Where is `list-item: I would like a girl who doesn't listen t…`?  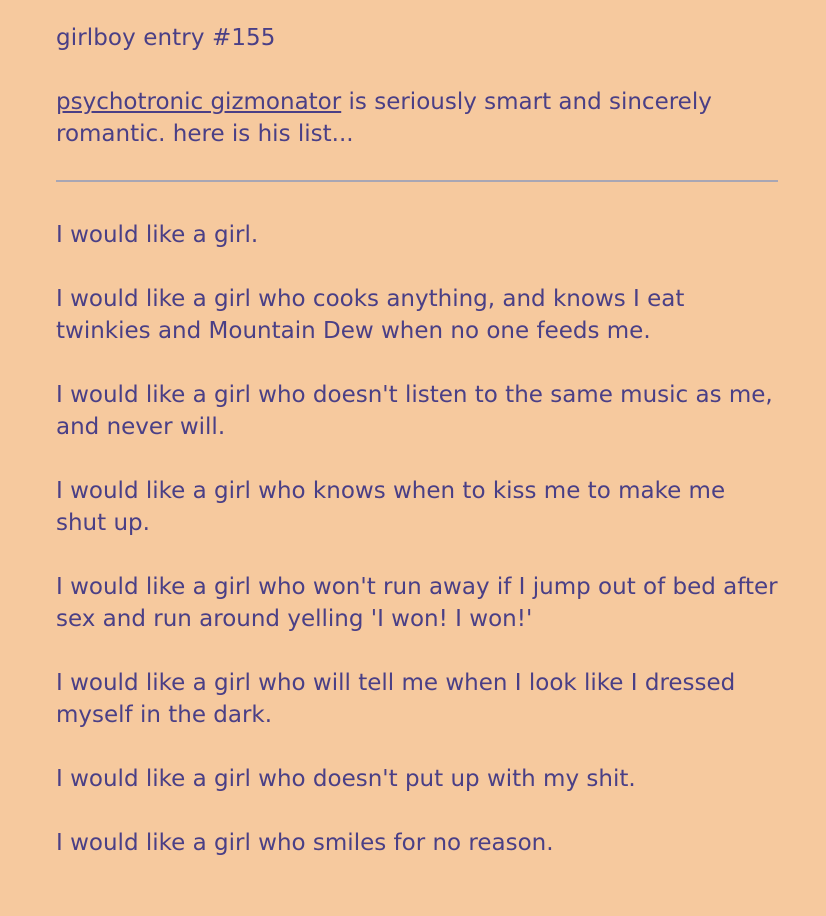 list-item: I would like a girl who doesn't listen t… is located at coordinates (414, 411).